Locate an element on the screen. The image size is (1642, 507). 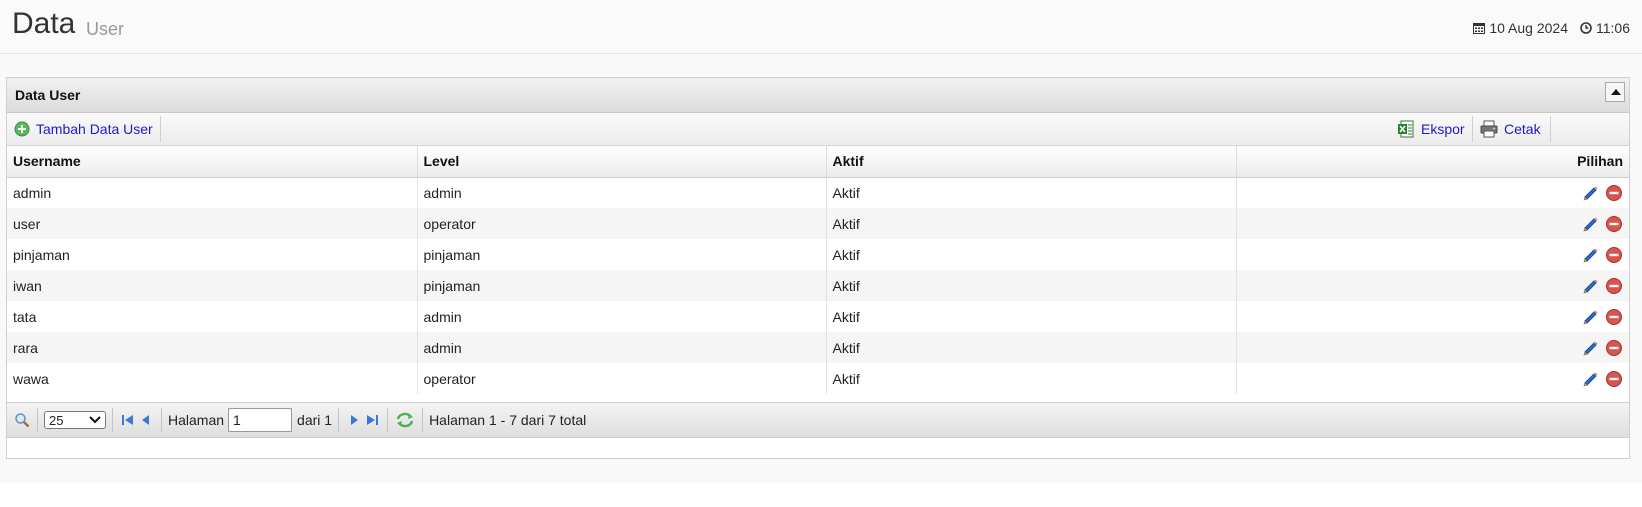
table-row: user operator Aktif is located at coordinates (818, 223).